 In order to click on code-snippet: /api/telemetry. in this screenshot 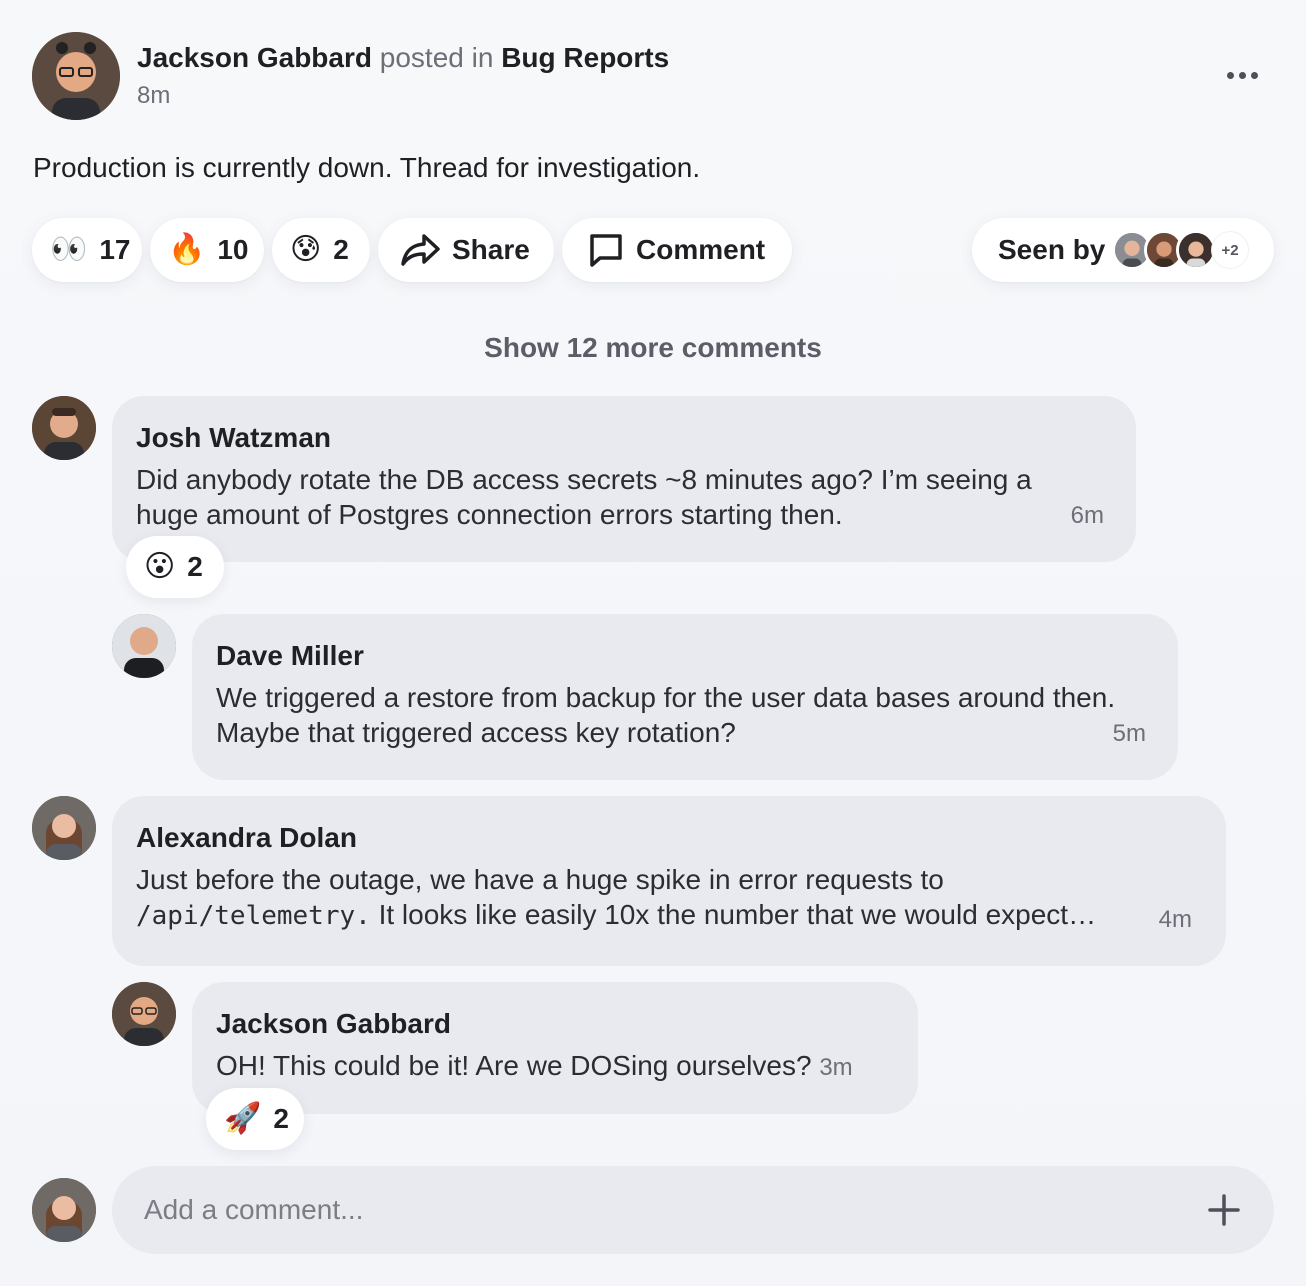, I will do `click(253, 916)`.